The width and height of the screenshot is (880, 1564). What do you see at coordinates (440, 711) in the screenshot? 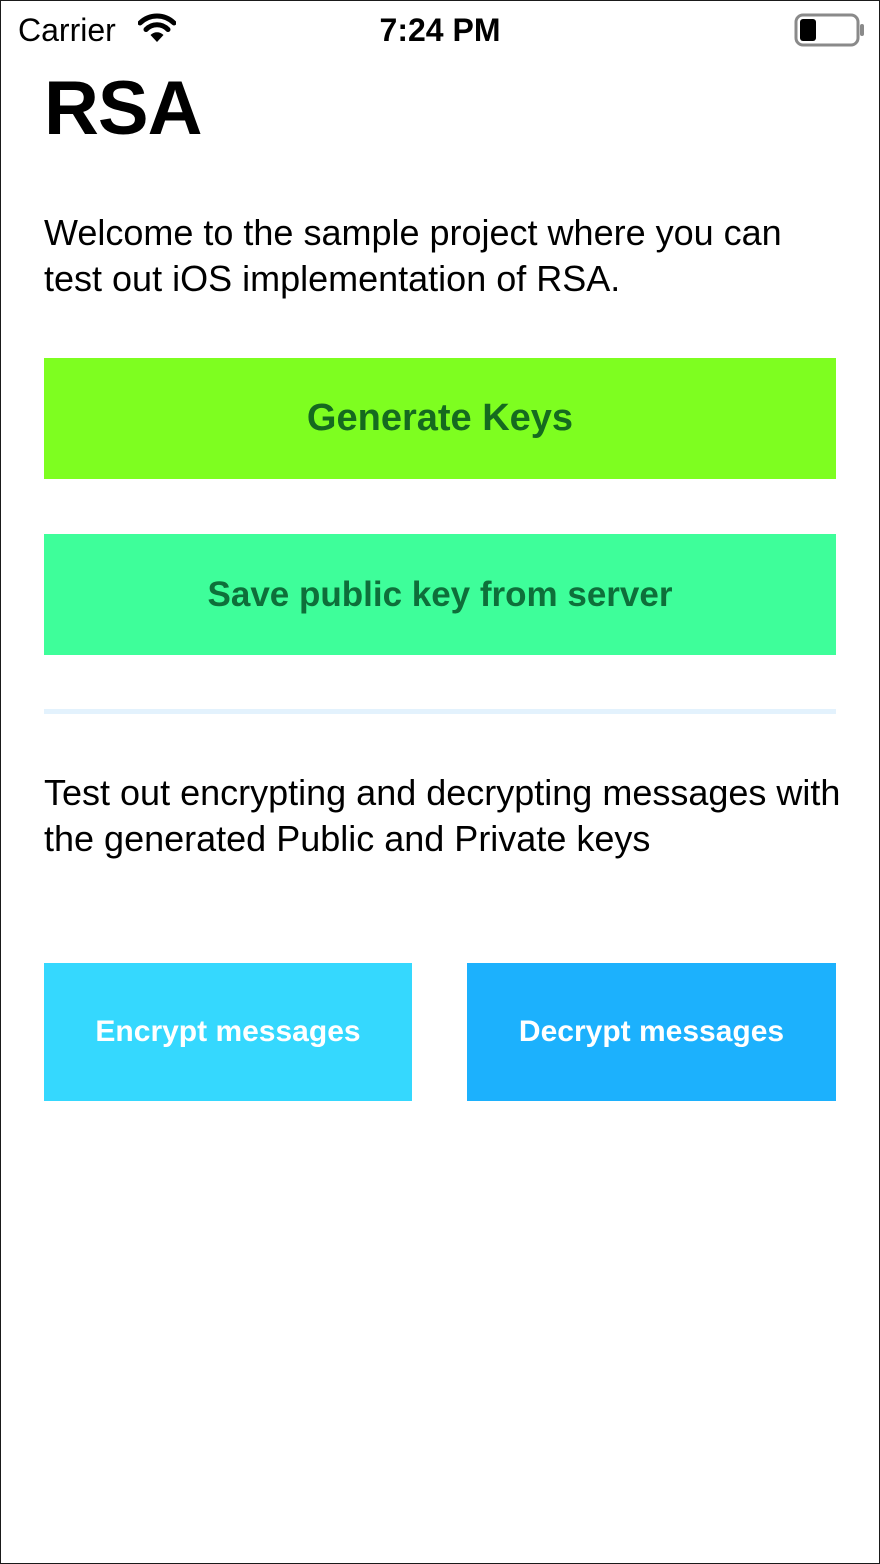
I see `divider` at bounding box center [440, 711].